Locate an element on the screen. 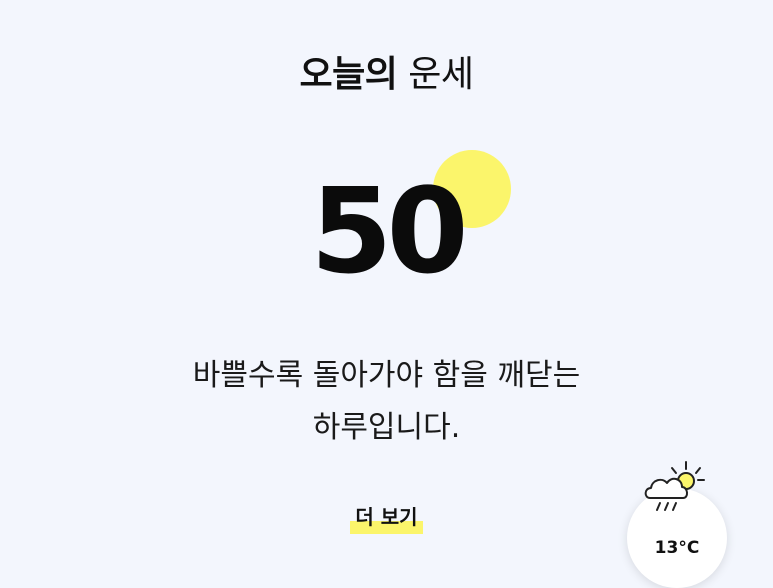 This screenshot has height=588, width=773. more-button-label: 더 보기 is located at coordinates (386, 517).